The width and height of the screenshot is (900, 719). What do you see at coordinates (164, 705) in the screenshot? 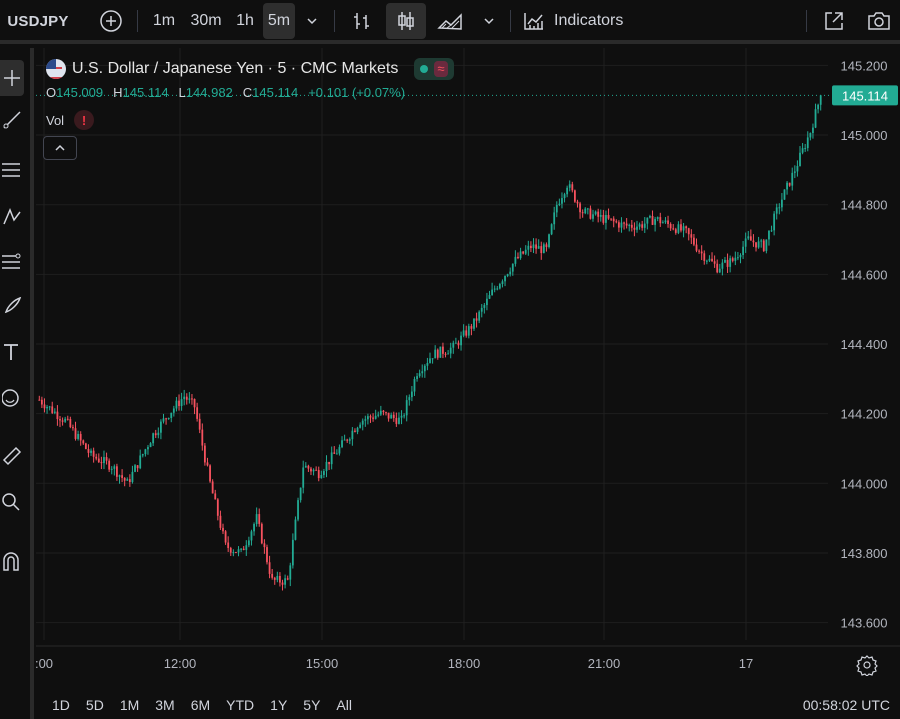
I see `range-3m-button: 3M` at bounding box center [164, 705].